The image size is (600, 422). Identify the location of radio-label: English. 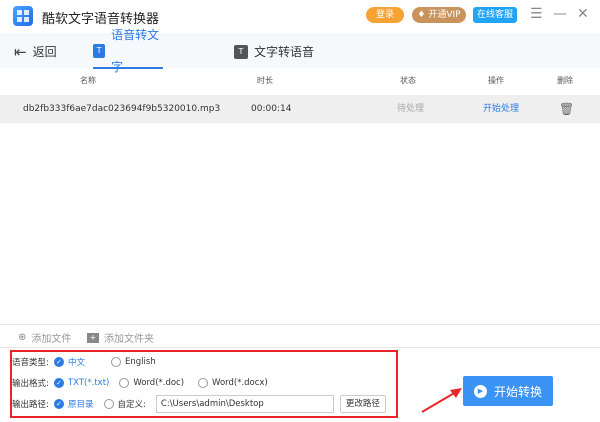
(140, 362).